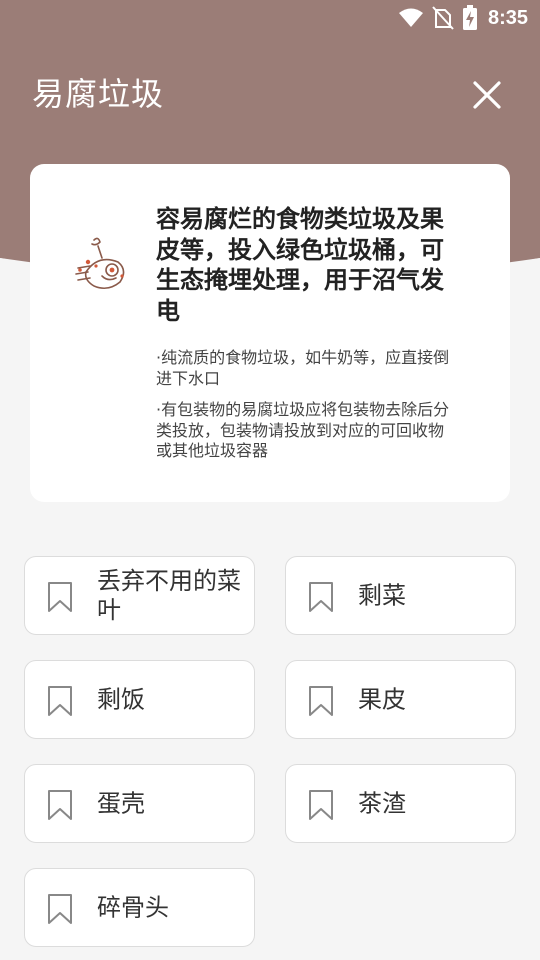 The width and height of the screenshot is (540, 960). I want to click on info-headline: 容易腐烂的食物类垃圾及果皮等，投入绿色垃圾桶，可生态掩埋处理，用于沼气发电, so click(300, 265).